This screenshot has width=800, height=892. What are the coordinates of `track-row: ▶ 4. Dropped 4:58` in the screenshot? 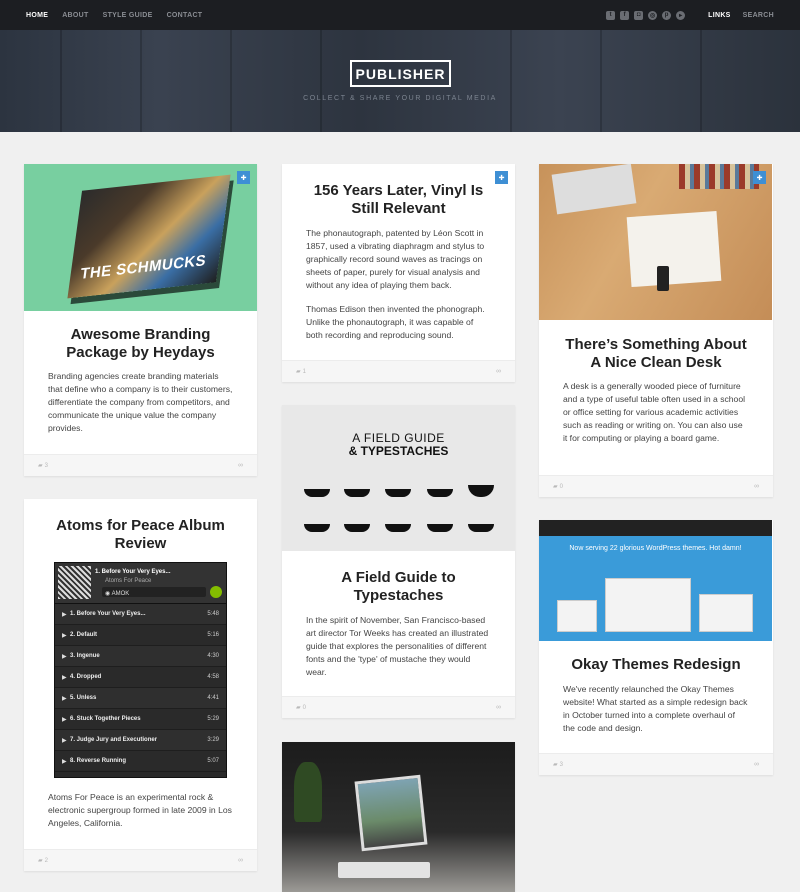 It's located at (140, 677).